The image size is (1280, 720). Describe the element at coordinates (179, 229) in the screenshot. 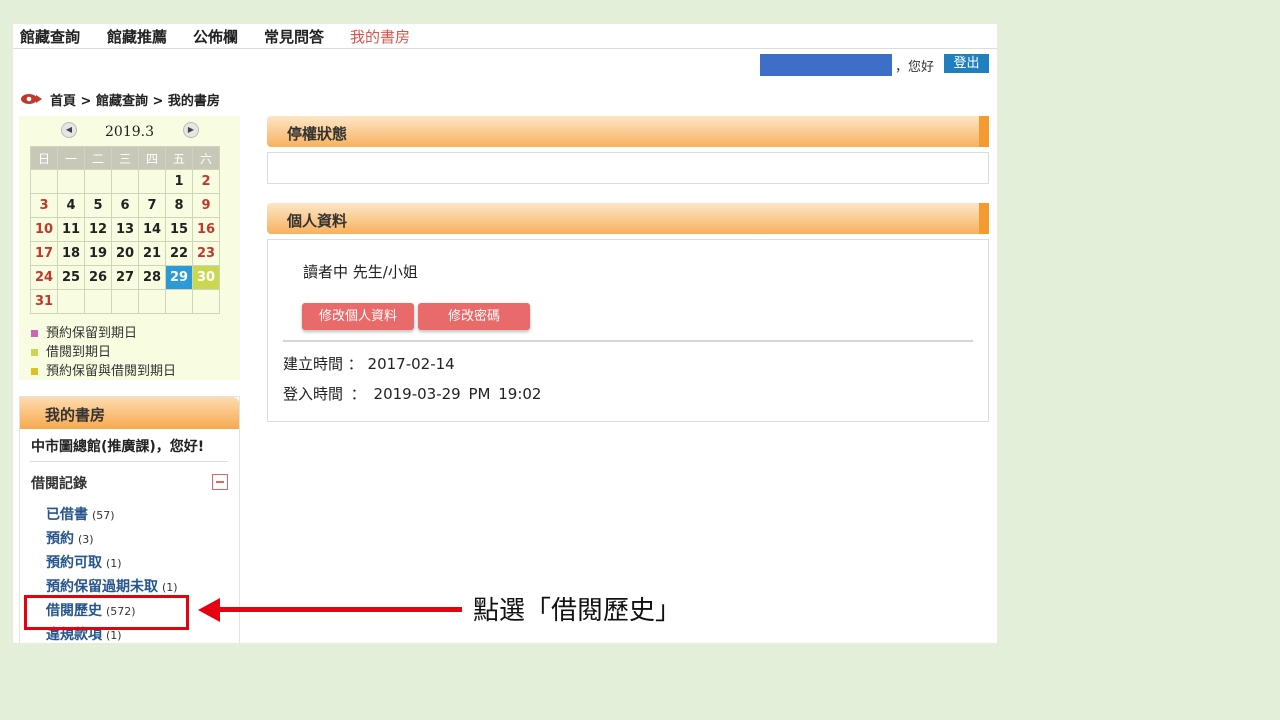

I see `calendar-day: 15` at that location.